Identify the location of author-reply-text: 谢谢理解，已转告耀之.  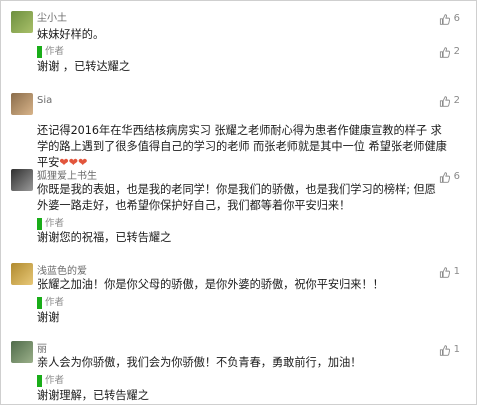
(93, 395).